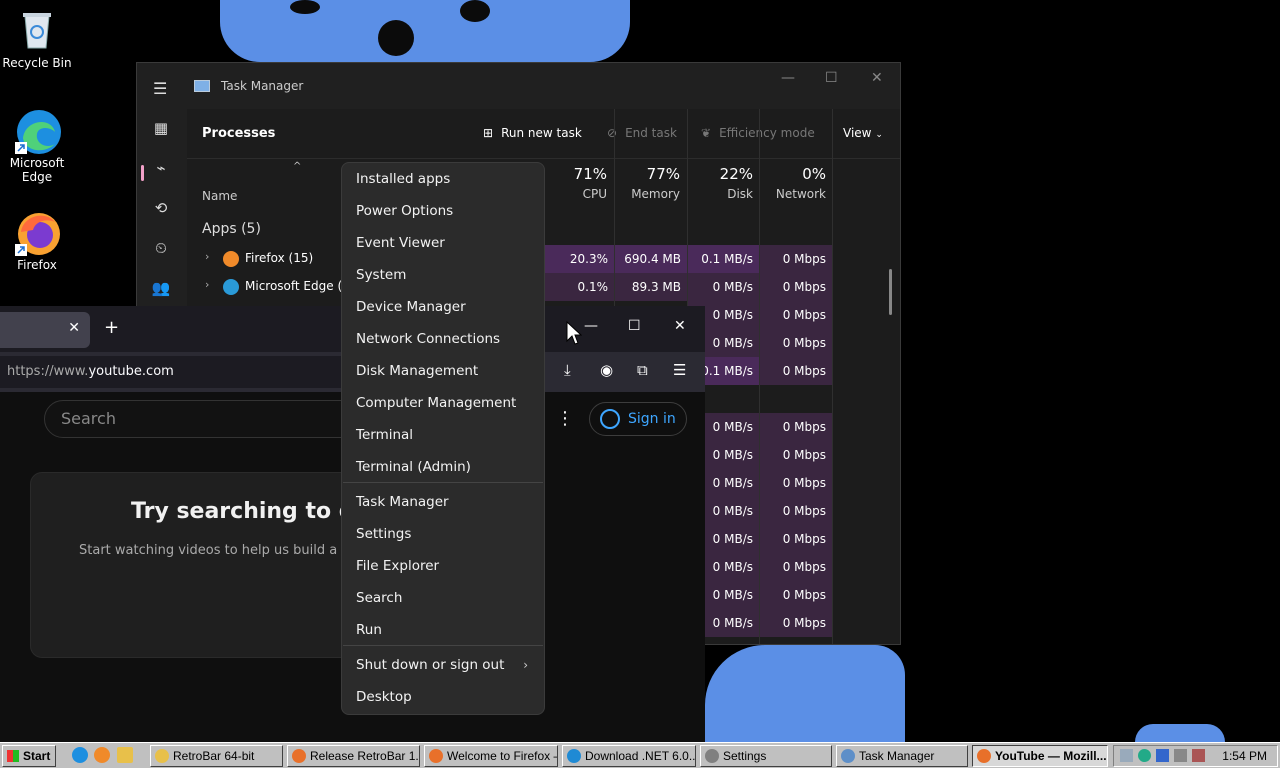 This screenshot has width=1280, height=768. I want to click on search-input: Search, so click(204, 419).